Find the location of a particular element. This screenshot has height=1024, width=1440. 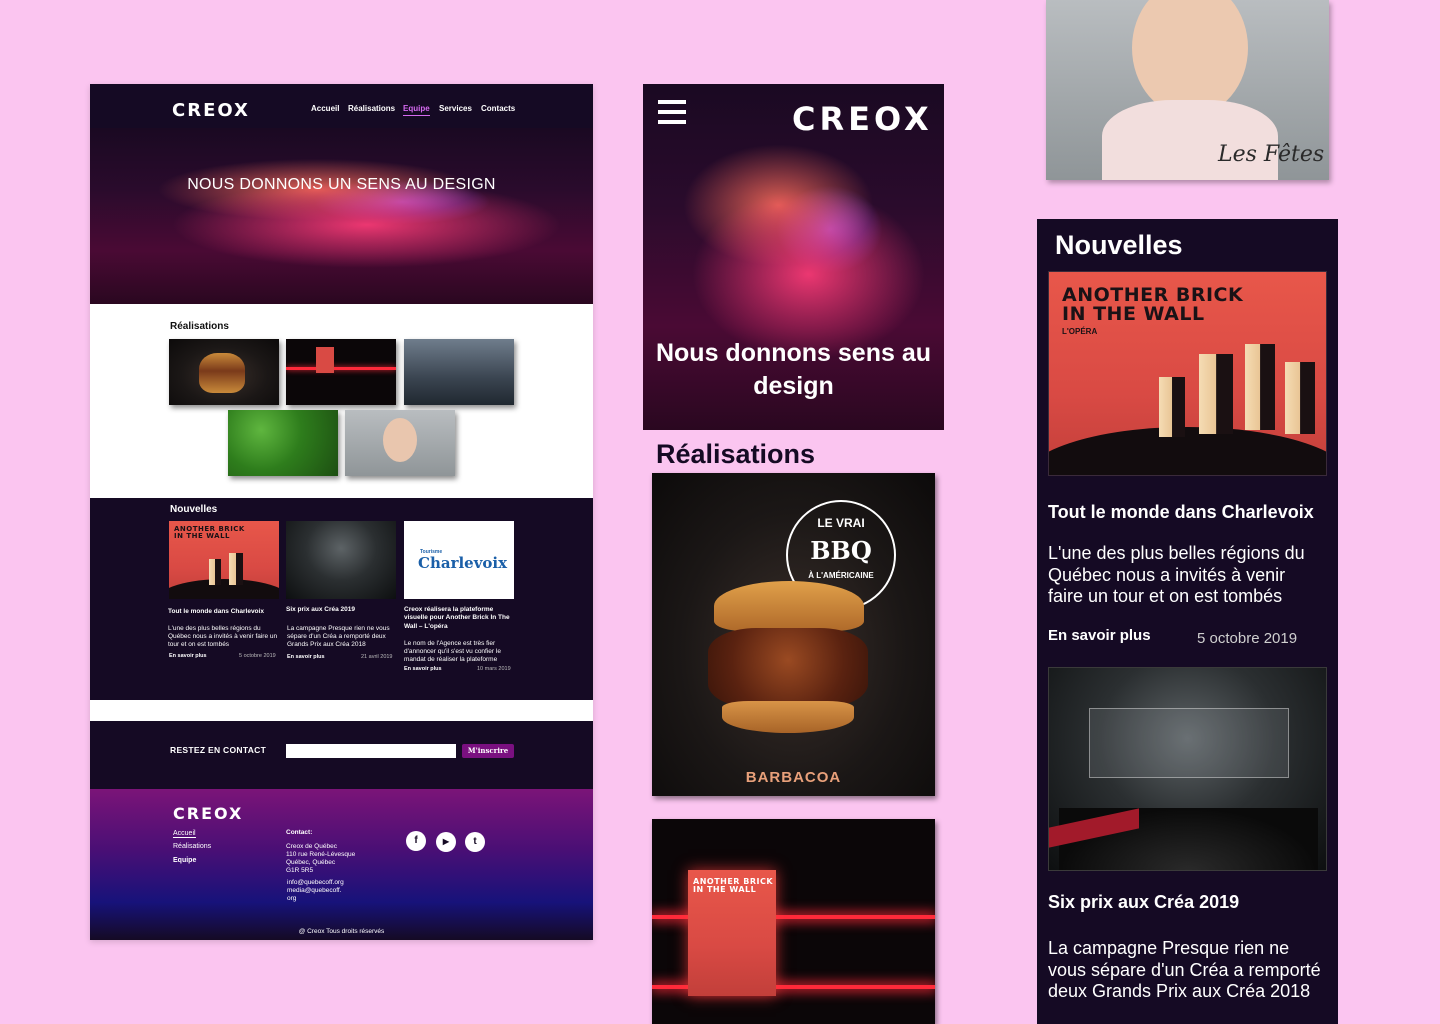

realisation-thumb-poster is located at coordinates (341, 372).